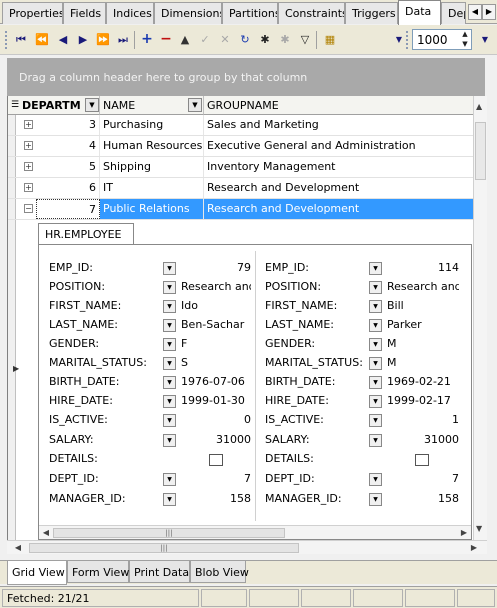 The width and height of the screenshot is (497, 608). I want to click on cell-name: IT, so click(152, 188).